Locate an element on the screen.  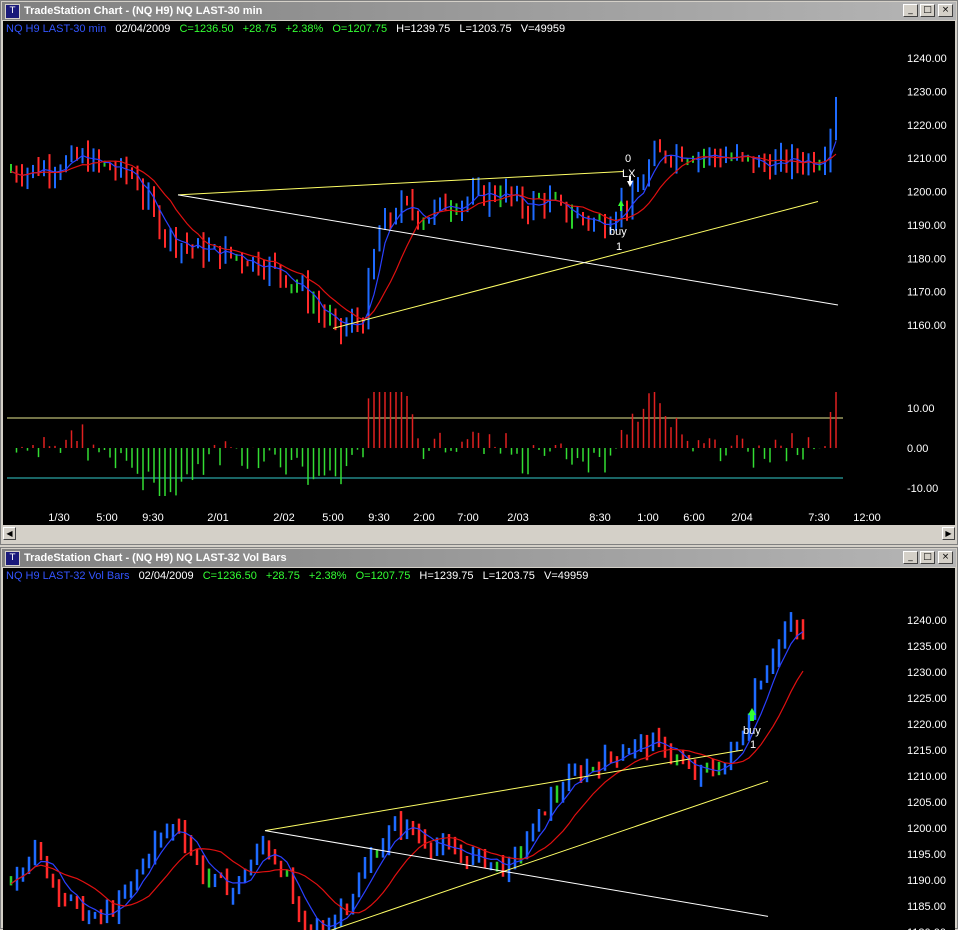
price-axis-label: 1225.00 is located at coordinates (927, 699).